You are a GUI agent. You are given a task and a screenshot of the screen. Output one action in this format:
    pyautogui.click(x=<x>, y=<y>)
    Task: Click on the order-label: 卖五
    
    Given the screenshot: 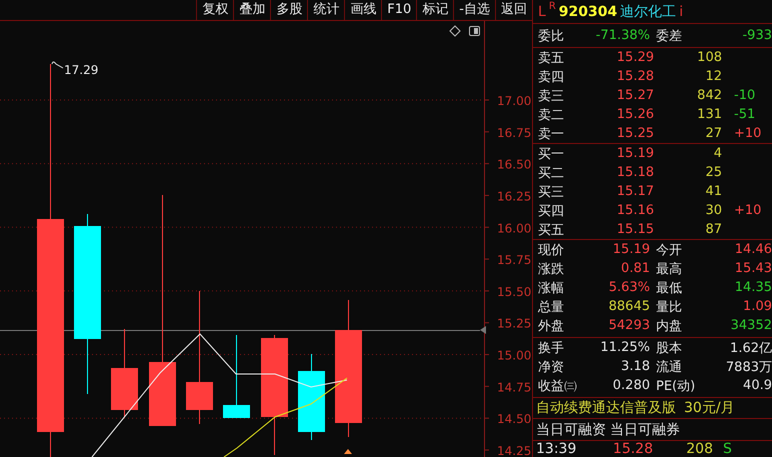 What is the action you would take?
    pyautogui.click(x=551, y=58)
    